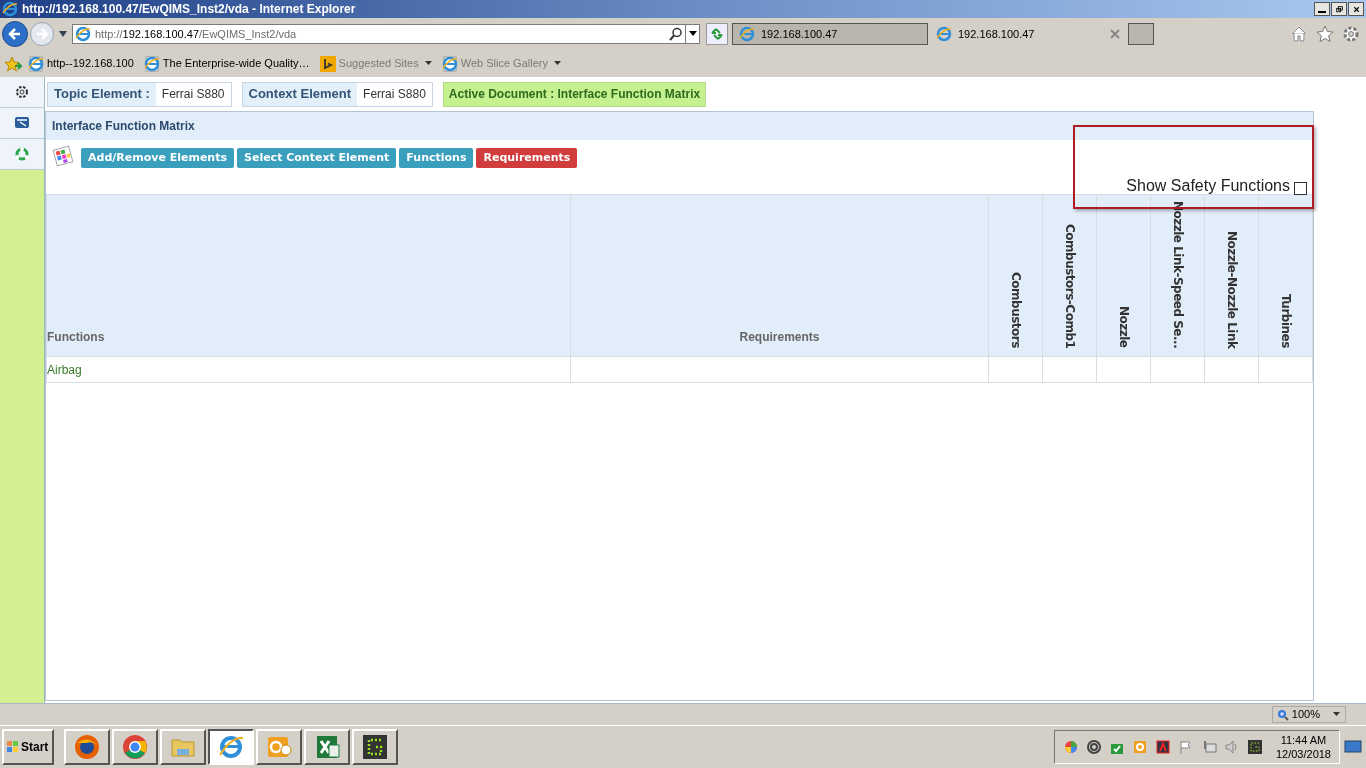  What do you see at coordinates (1351, 34) in the screenshot?
I see `settings-icon` at bounding box center [1351, 34].